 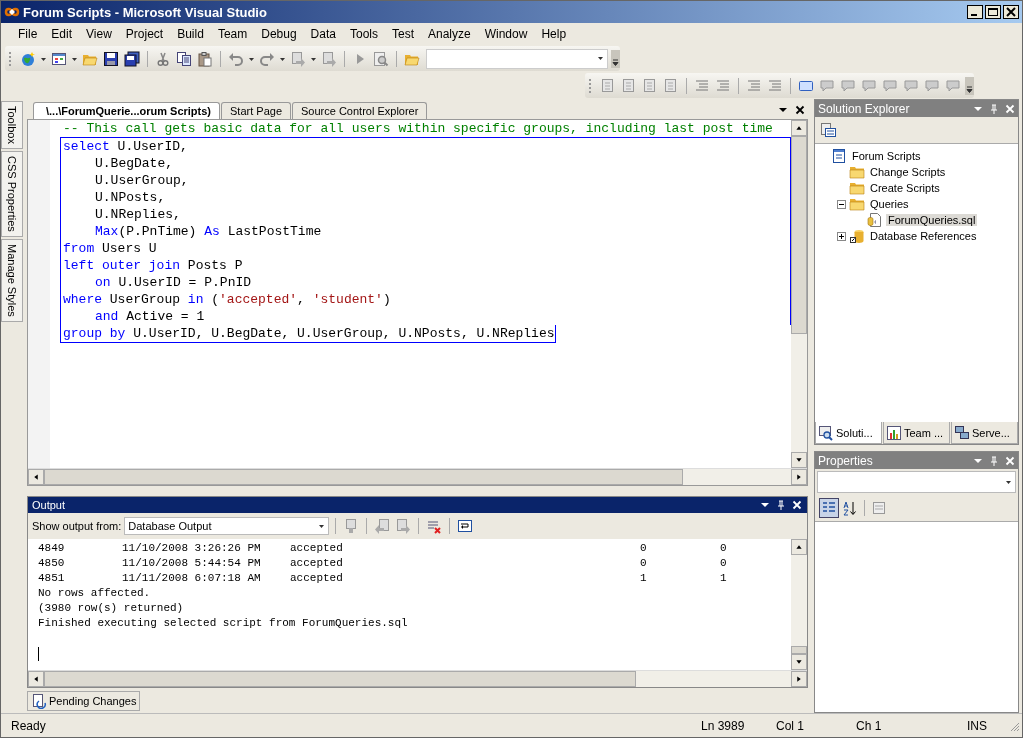 What do you see at coordinates (879, 508) in the screenshot?
I see `property-pages-icon` at bounding box center [879, 508].